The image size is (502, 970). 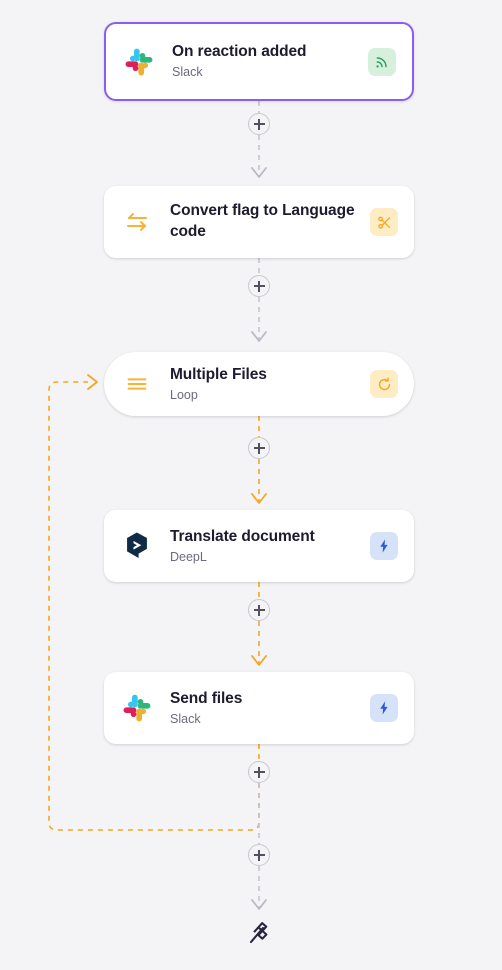 I want to click on node-text: Translate document DeepL, so click(x=264, y=546).